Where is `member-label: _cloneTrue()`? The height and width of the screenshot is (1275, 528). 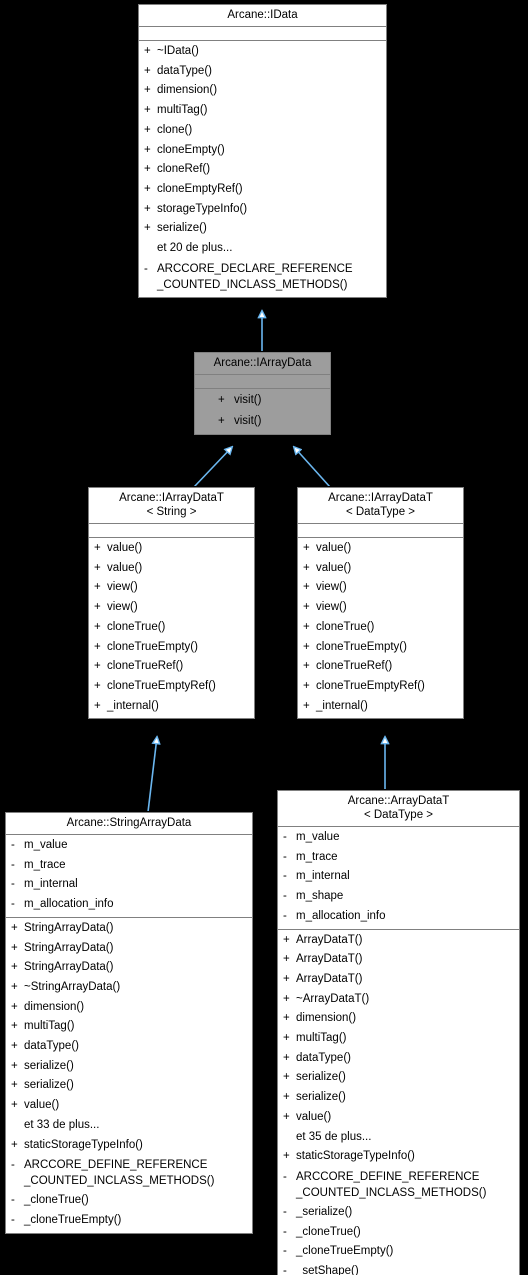 member-label: _cloneTrue() is located at coordinates (56, 1200).